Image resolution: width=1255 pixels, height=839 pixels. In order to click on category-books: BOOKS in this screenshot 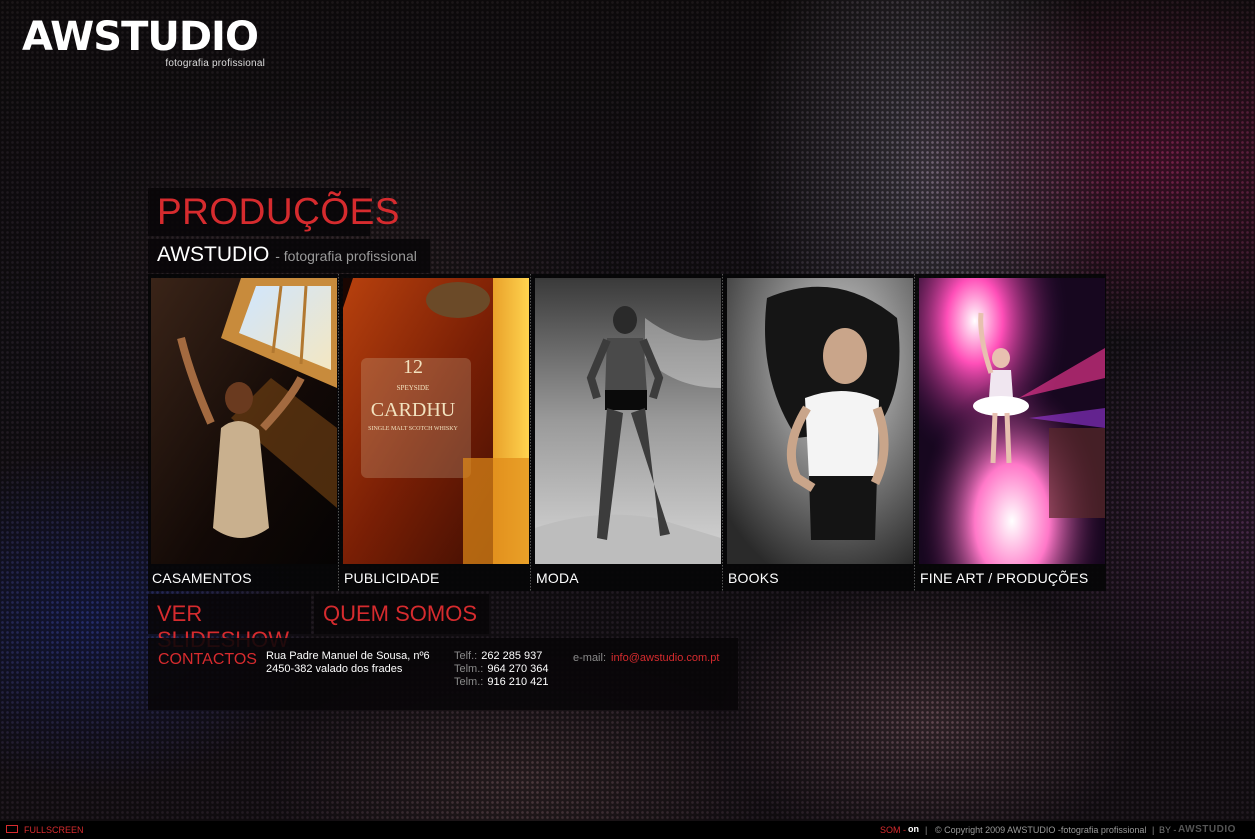, I will do `click(820, 432)`.